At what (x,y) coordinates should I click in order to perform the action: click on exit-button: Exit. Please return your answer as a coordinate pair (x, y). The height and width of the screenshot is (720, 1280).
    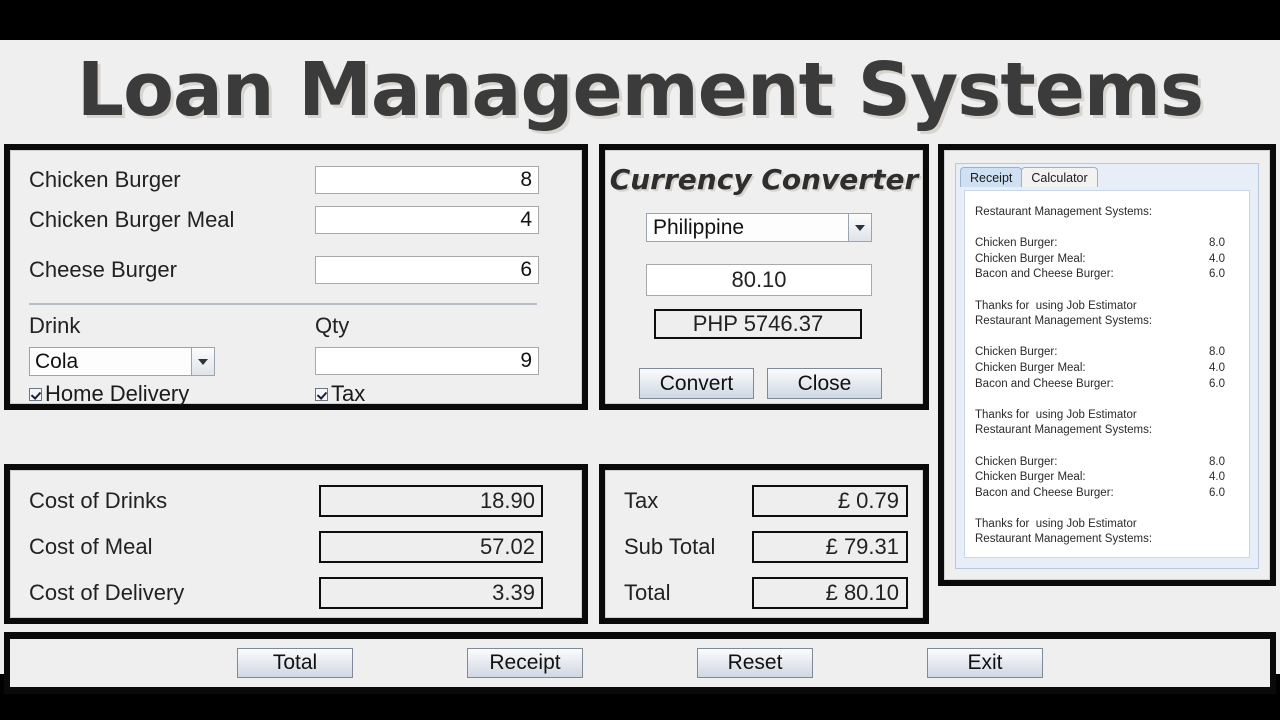
    Looking at the image, I should click on (985, 663).